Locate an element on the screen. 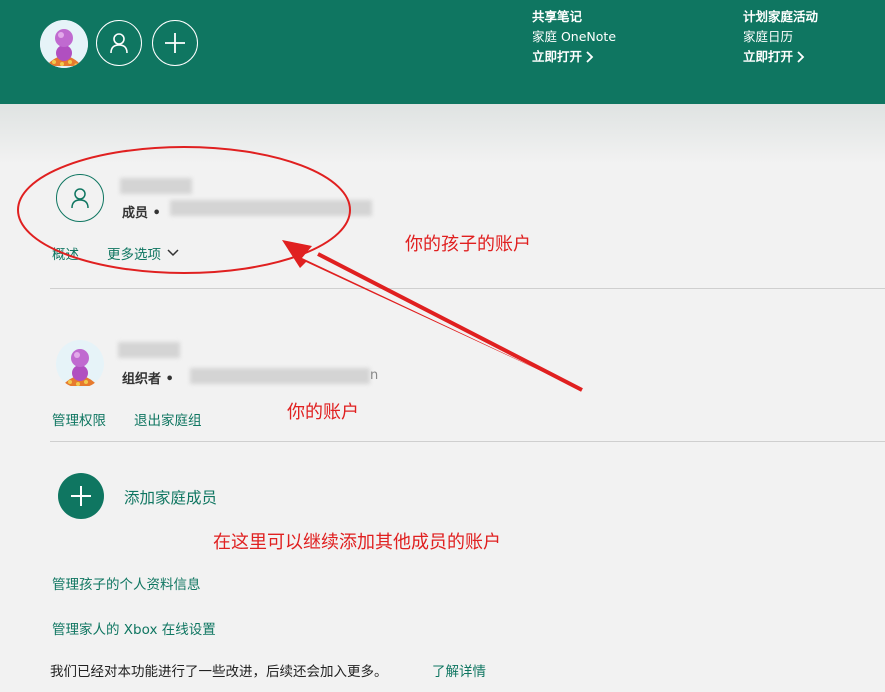  email-tail: n is located at coordinates (374, 375).